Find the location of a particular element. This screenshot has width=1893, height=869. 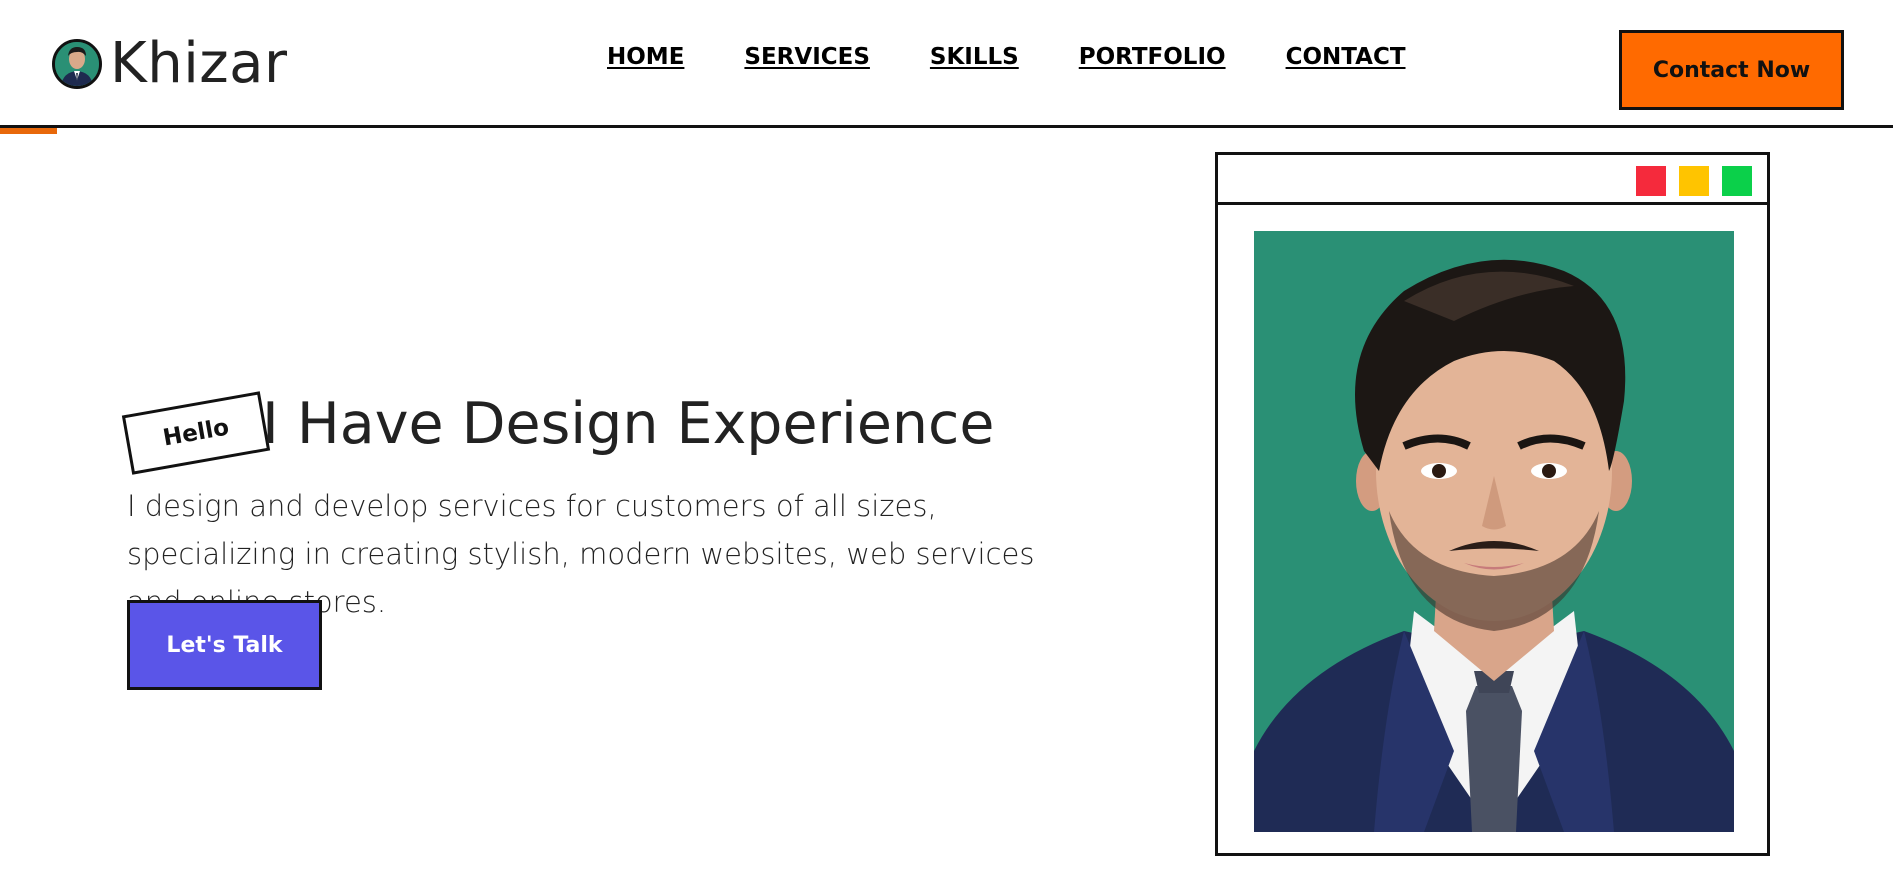

hello-tag: Hello is located at coordinates (196, 433).